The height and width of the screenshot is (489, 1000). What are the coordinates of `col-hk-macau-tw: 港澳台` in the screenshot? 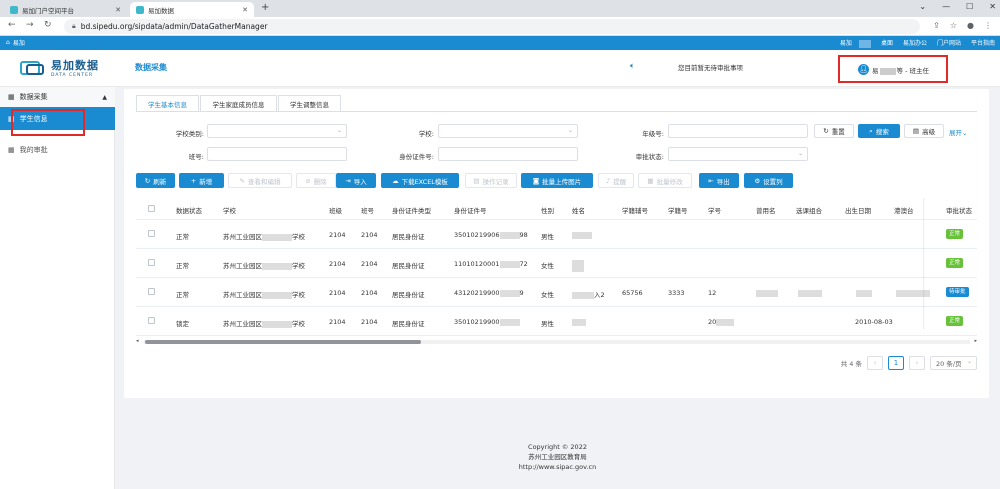 It's located at (904, 210).